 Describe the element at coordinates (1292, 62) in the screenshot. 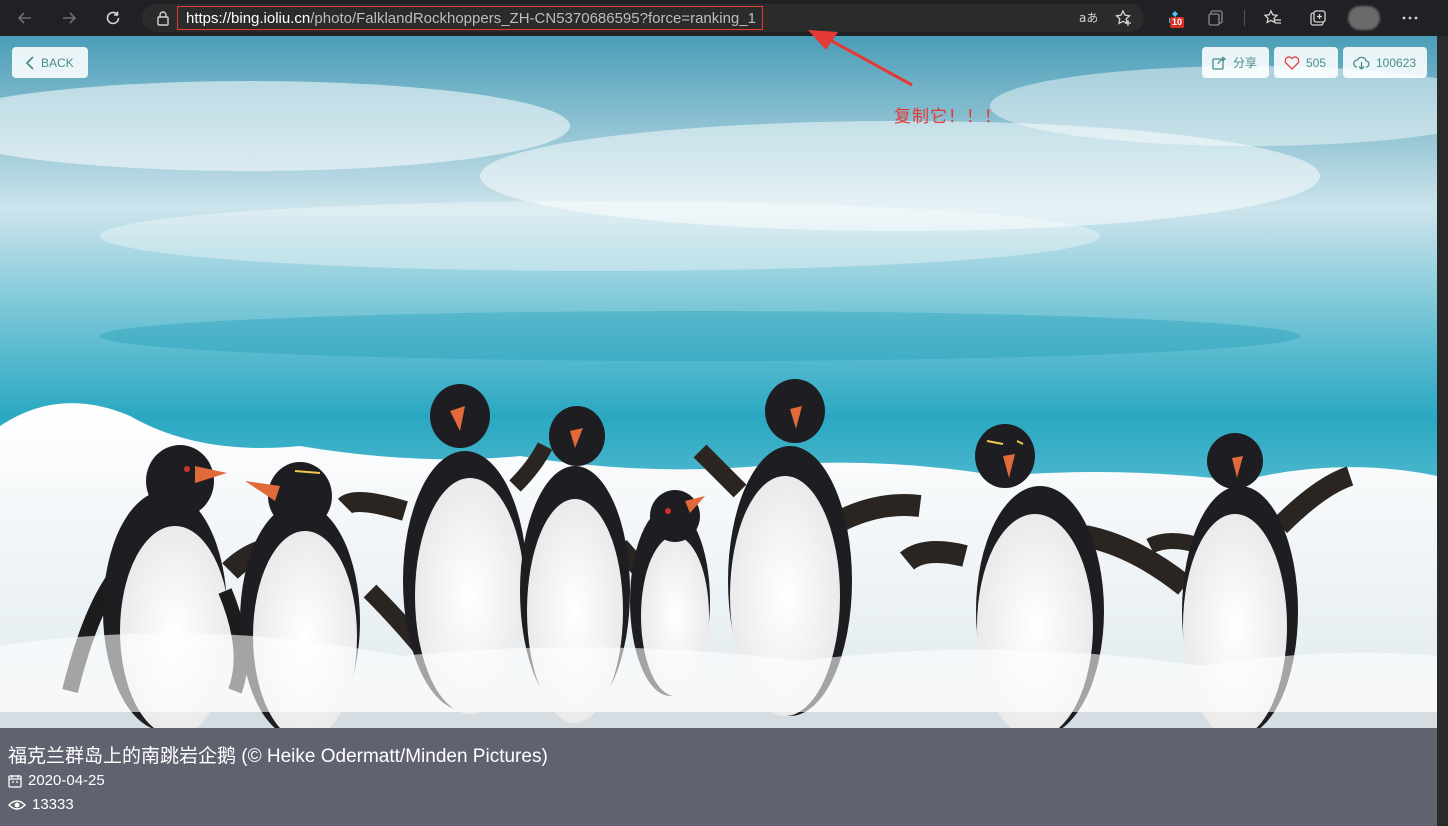

I see `heart-icon` at that location.